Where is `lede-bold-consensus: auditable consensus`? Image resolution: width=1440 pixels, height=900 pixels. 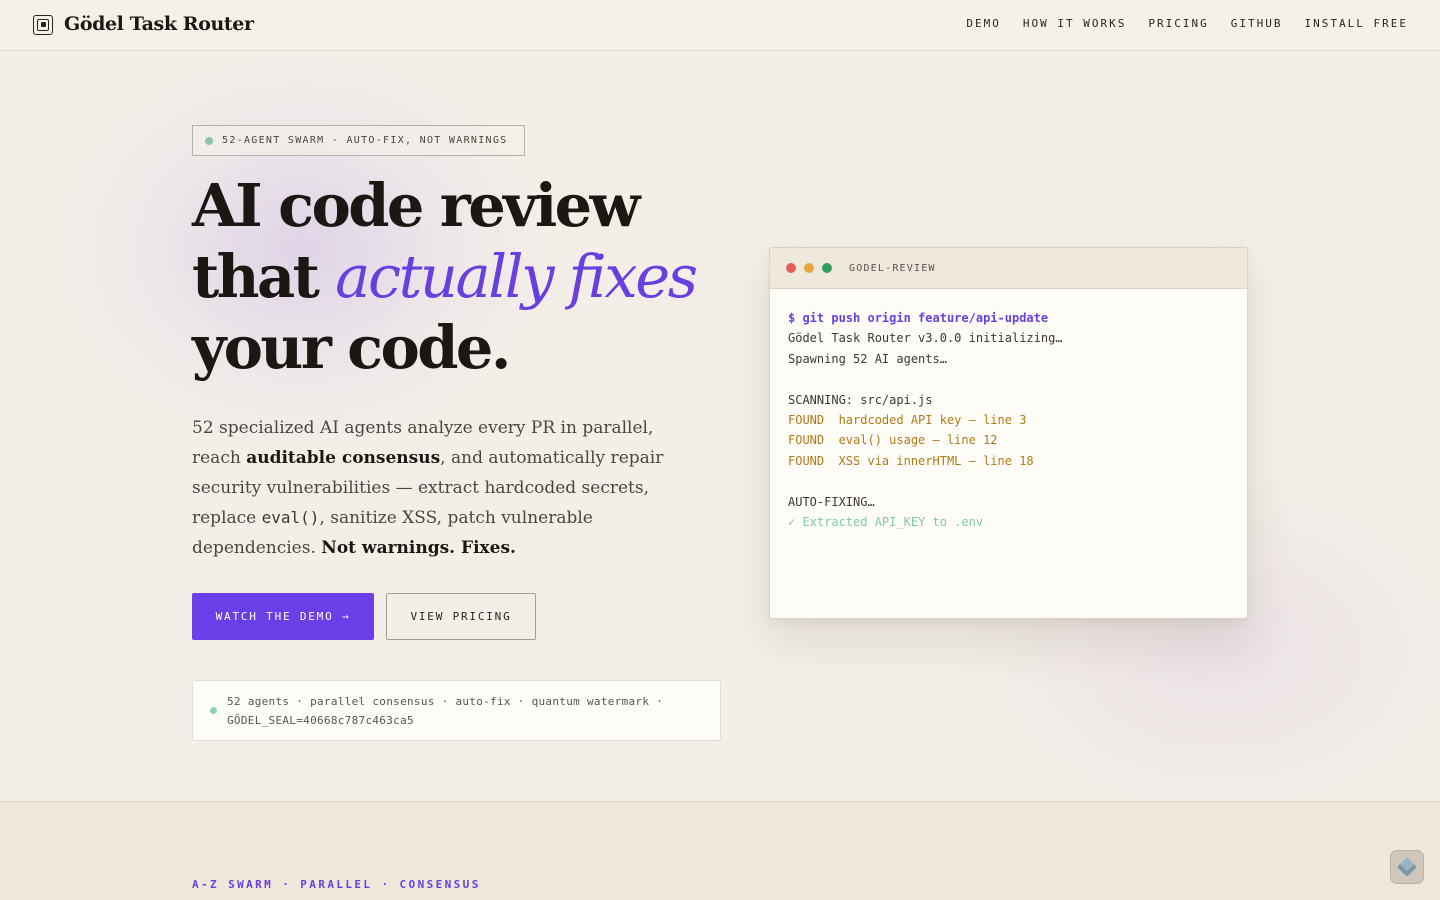 lede-bold-consensus: auditable consensus is located at coordinates (343, 458).